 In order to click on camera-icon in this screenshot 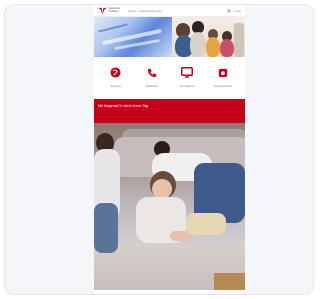, I will do `click(223, 73)`.